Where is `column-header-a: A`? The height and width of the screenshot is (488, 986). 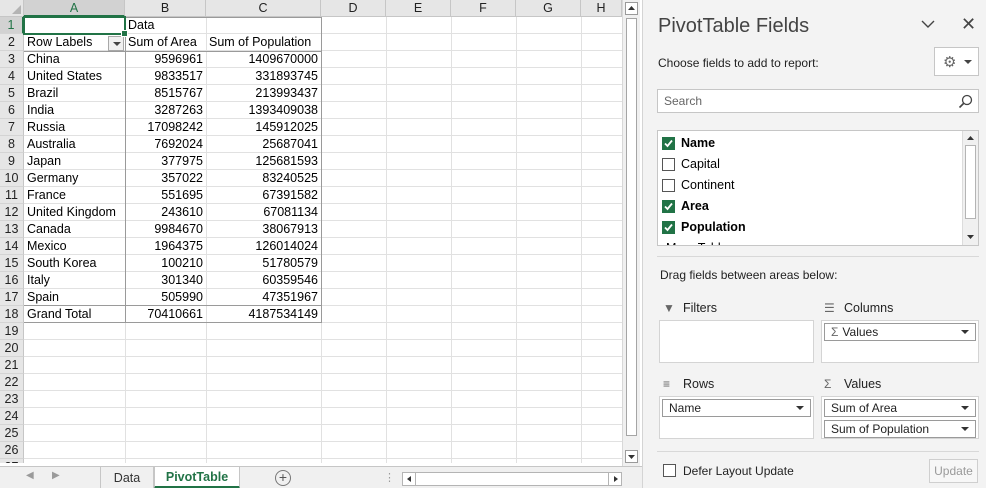
column-header-a: A is located at coordinates (74, 8).